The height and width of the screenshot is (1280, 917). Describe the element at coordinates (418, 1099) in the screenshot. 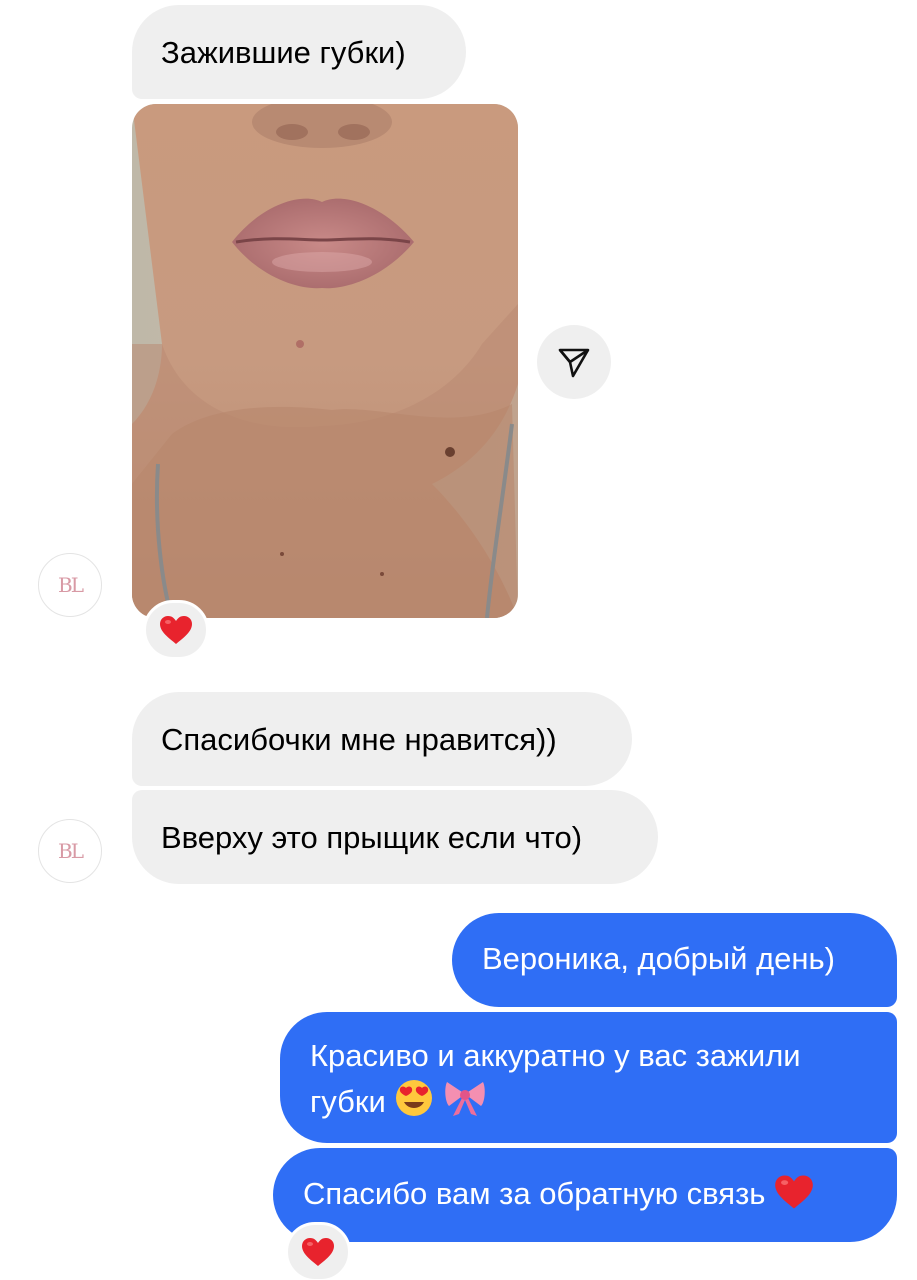

I see `heart-eyes-emoji-icon` at that location.